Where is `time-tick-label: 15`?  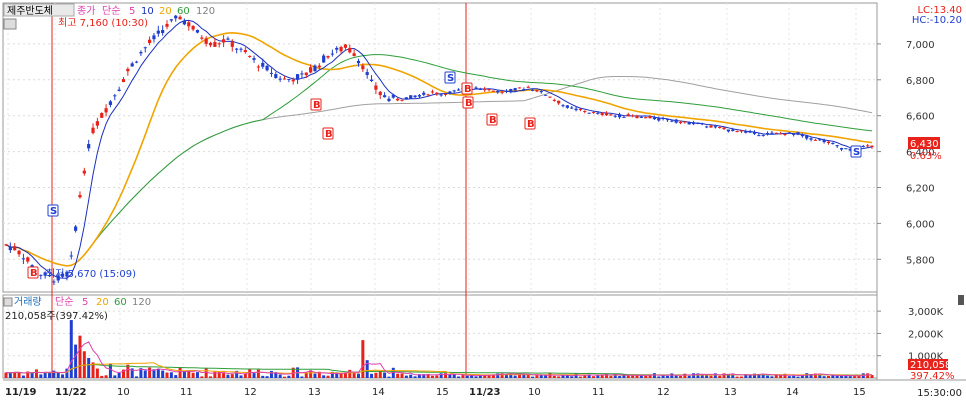 time-tick-label: 15 is located at coordinates (442, 392).